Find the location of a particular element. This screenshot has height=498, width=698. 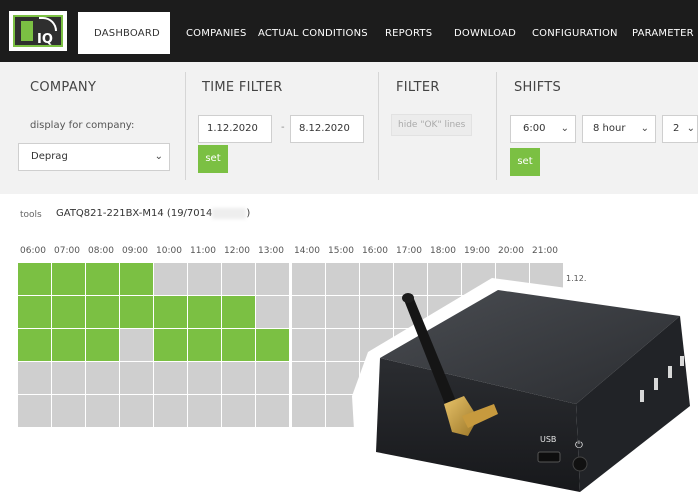

hour-label: 15:00 is located at coordinates (341, 251).